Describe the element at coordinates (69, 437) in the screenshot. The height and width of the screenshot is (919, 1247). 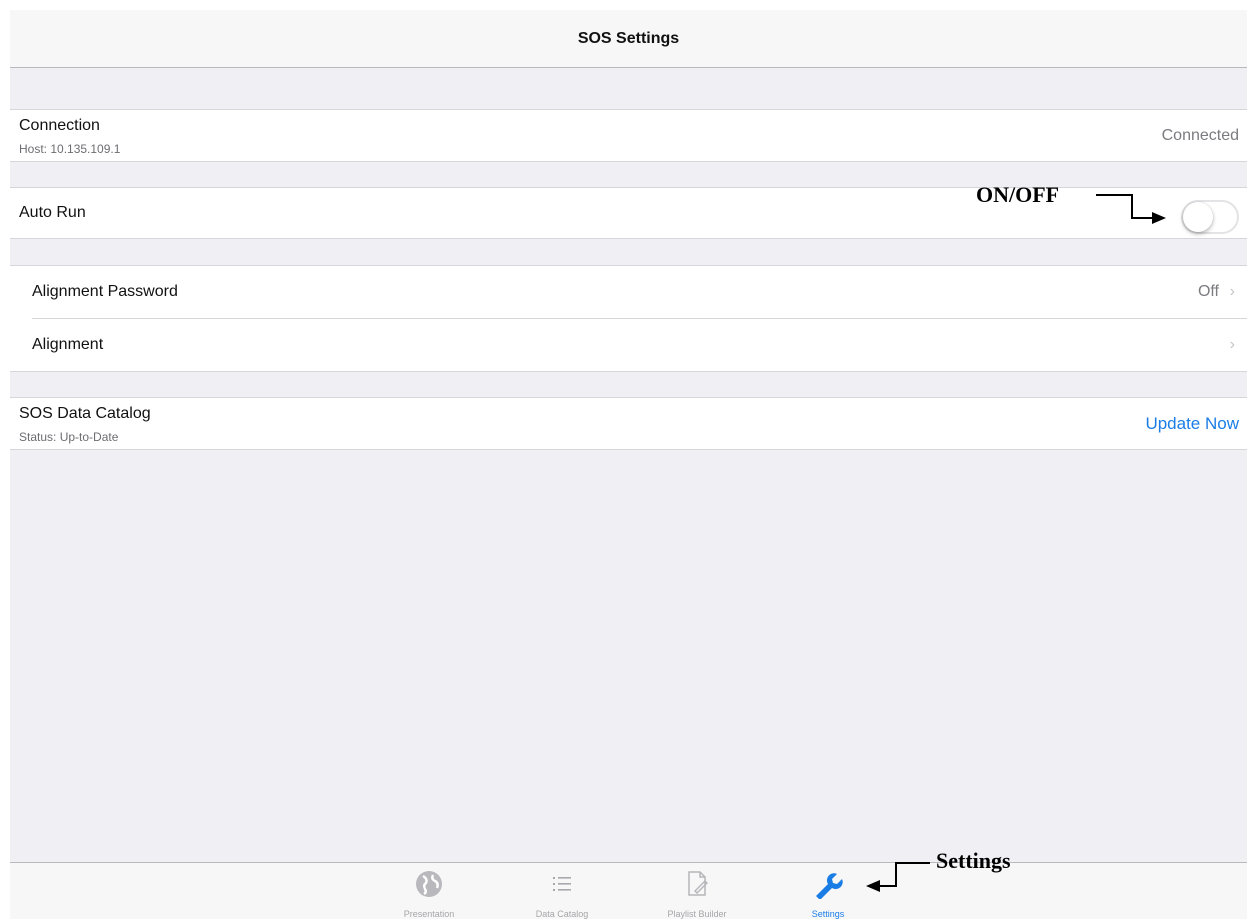
I see `data-catalog-status: Status: Up-to-Date` at that location.